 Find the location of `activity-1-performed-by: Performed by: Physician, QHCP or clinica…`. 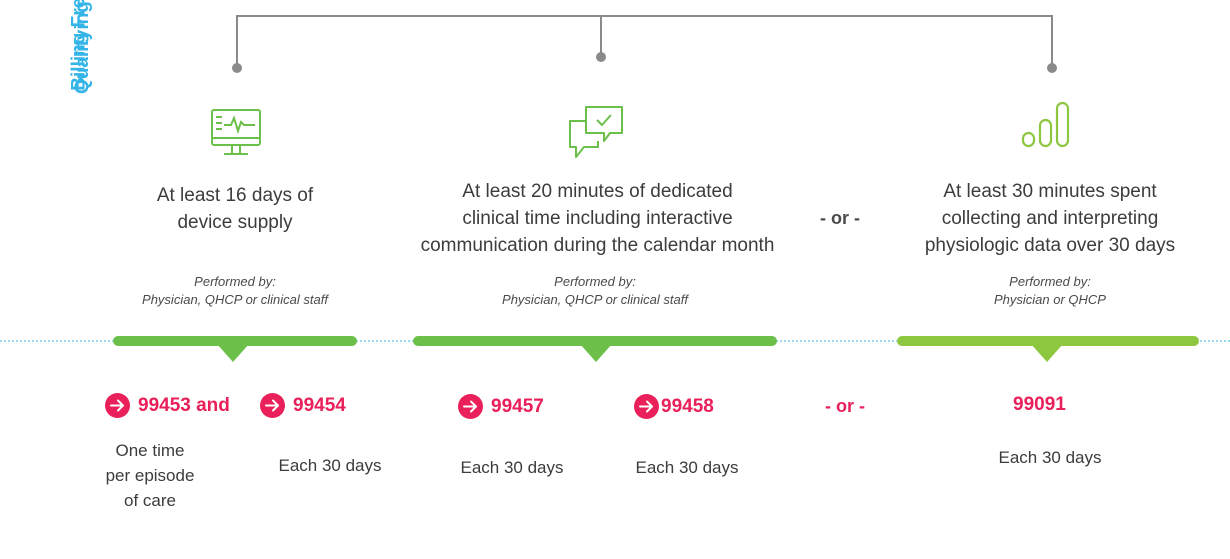

activity-1-performed-by: Performed by: Physician, QHCP or clinica… is located at coordinates (235, 291).